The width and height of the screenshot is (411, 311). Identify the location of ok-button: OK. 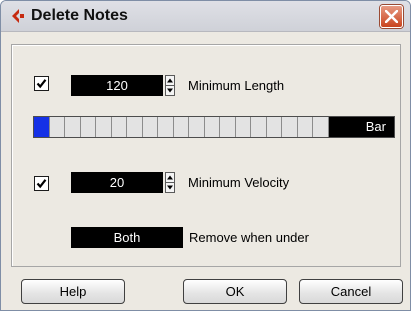
(235, 291).